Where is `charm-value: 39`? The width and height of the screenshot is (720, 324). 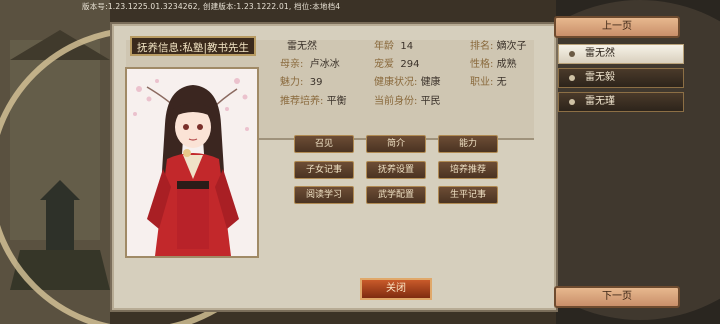 charm-value: 39 is located at coordinates (316, 82).